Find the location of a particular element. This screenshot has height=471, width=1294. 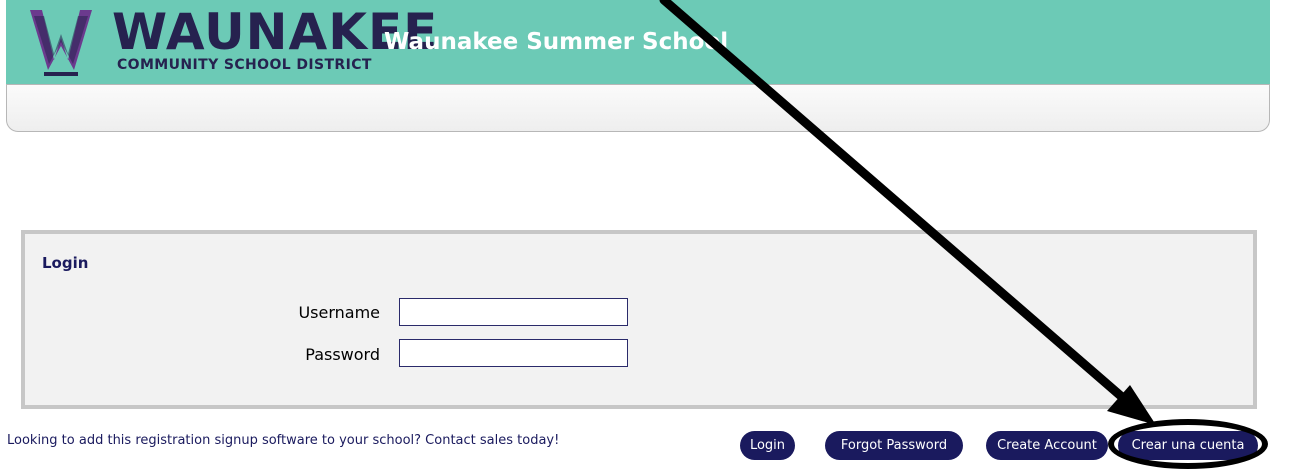

login-button: Login is located at coordinates (767, 445).